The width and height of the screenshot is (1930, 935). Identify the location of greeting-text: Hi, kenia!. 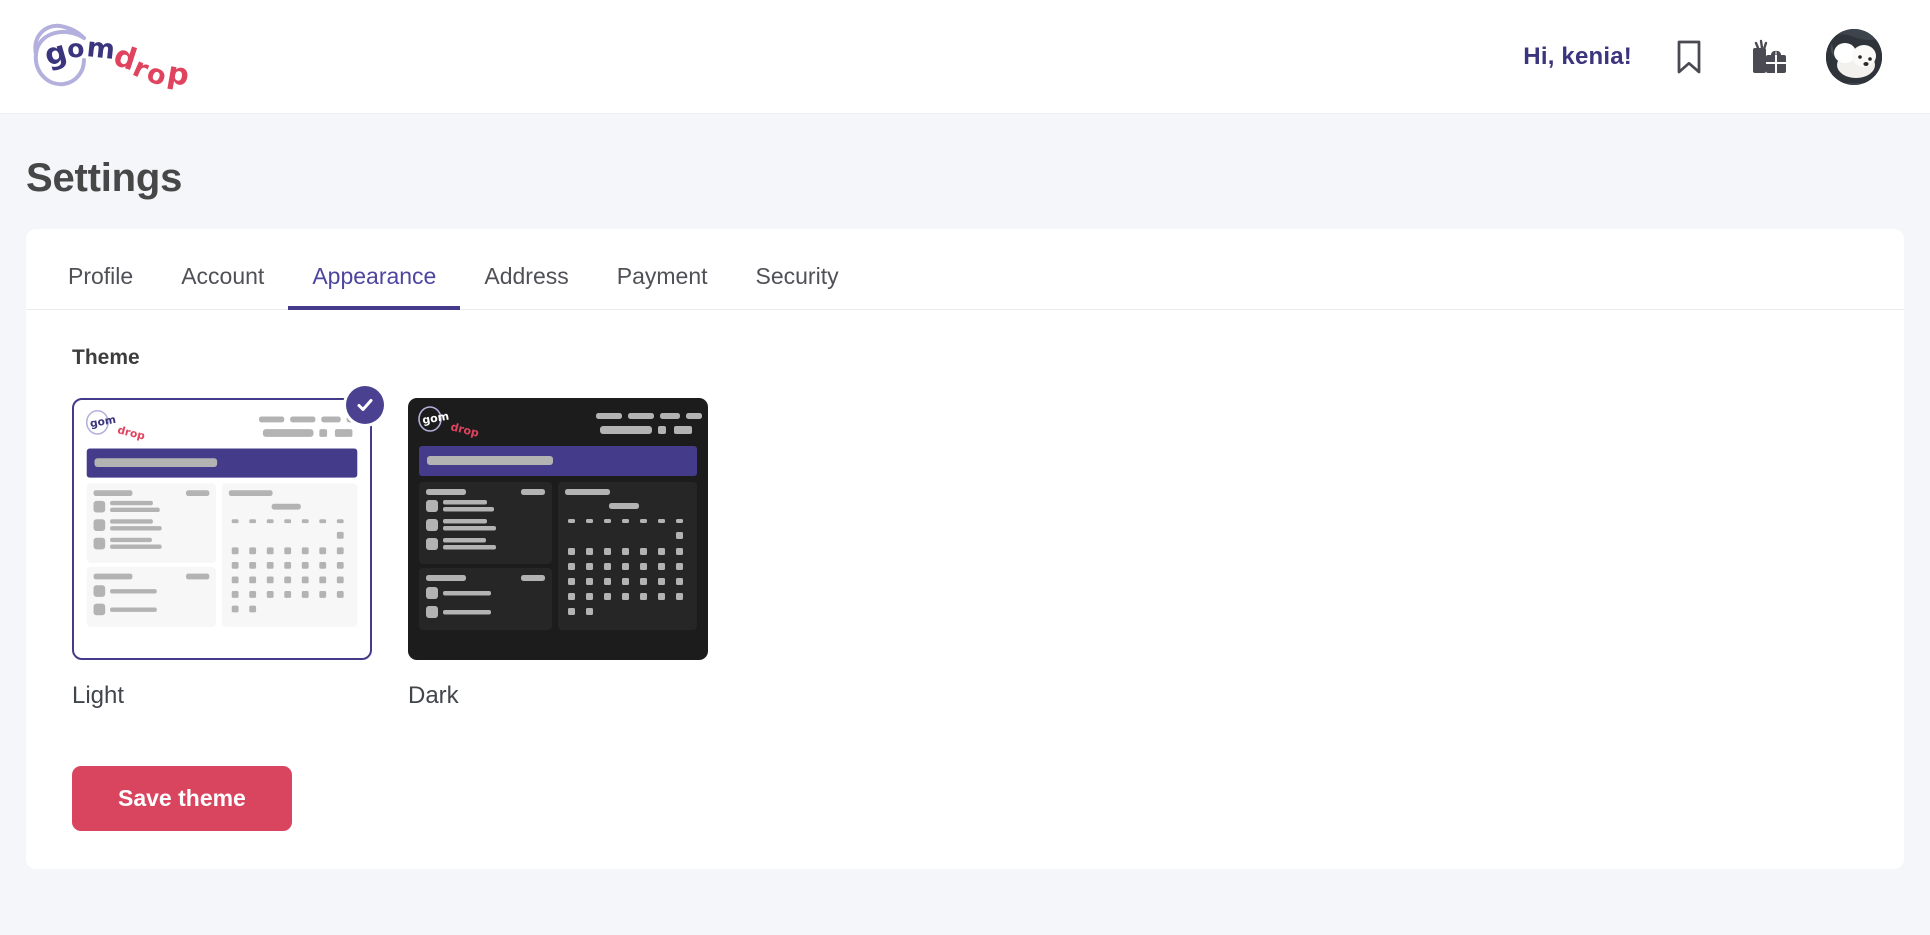
(1577, 56).